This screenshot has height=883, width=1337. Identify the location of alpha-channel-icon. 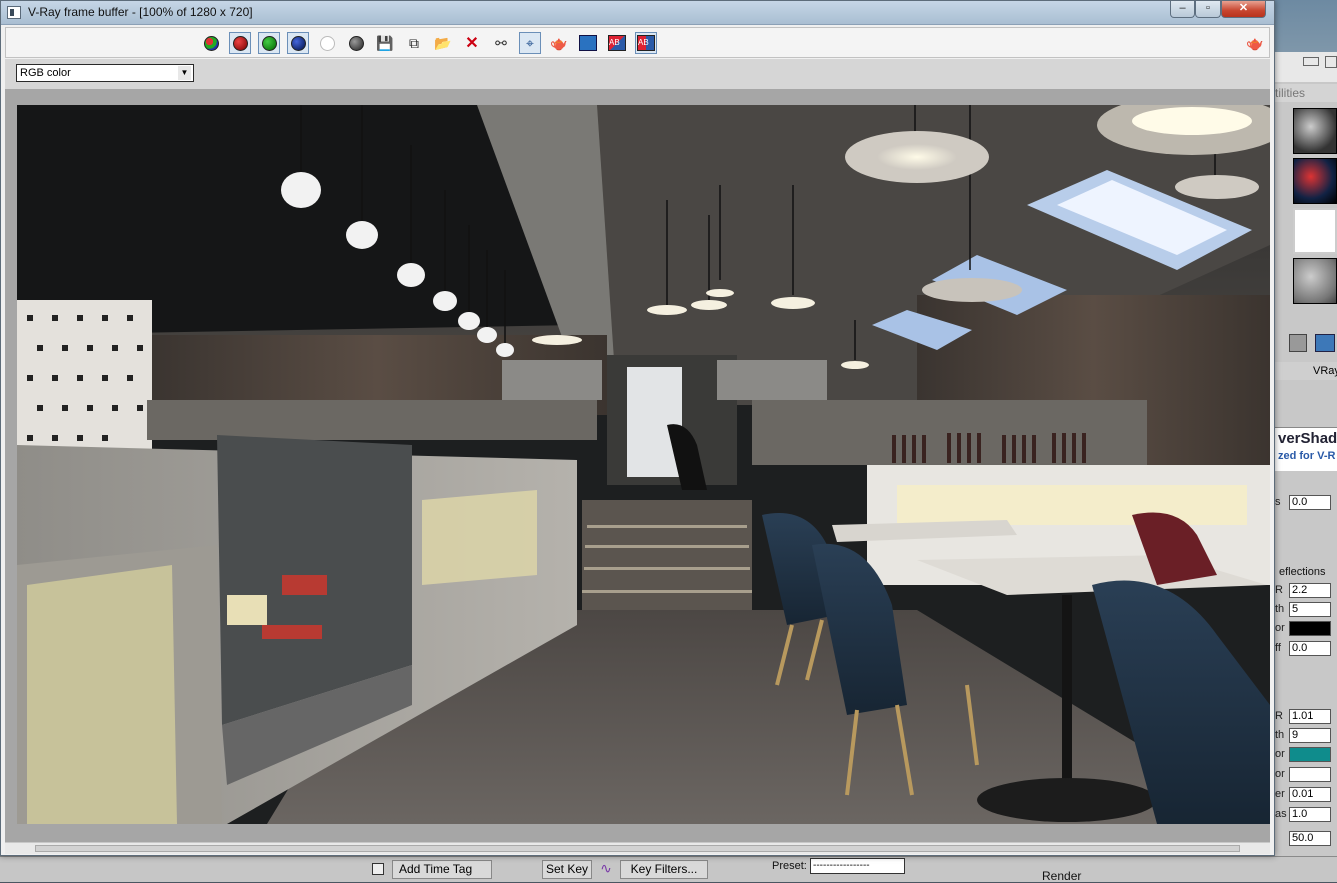
(327, 43).